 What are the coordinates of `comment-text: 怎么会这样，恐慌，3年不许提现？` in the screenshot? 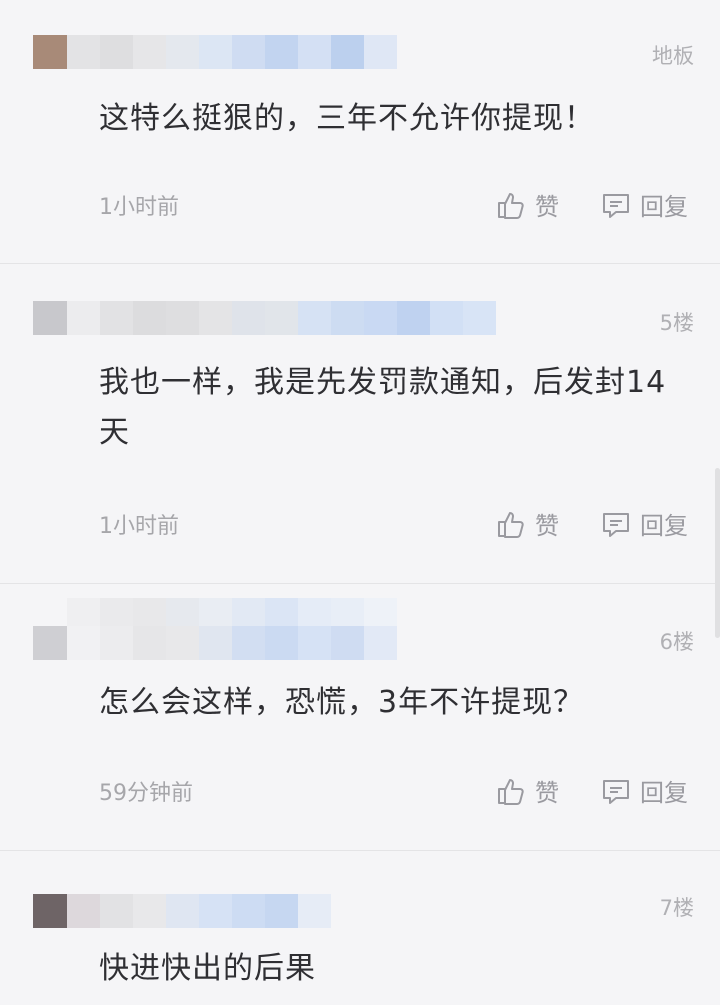 It's located at (342, 702).